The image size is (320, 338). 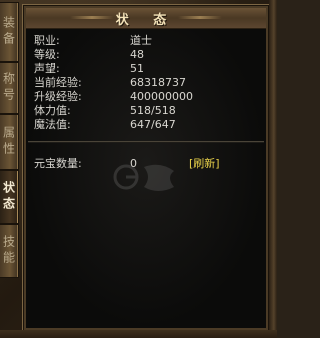 I want to click on tab-skills-label: 技能, so click(x=8, y=251).